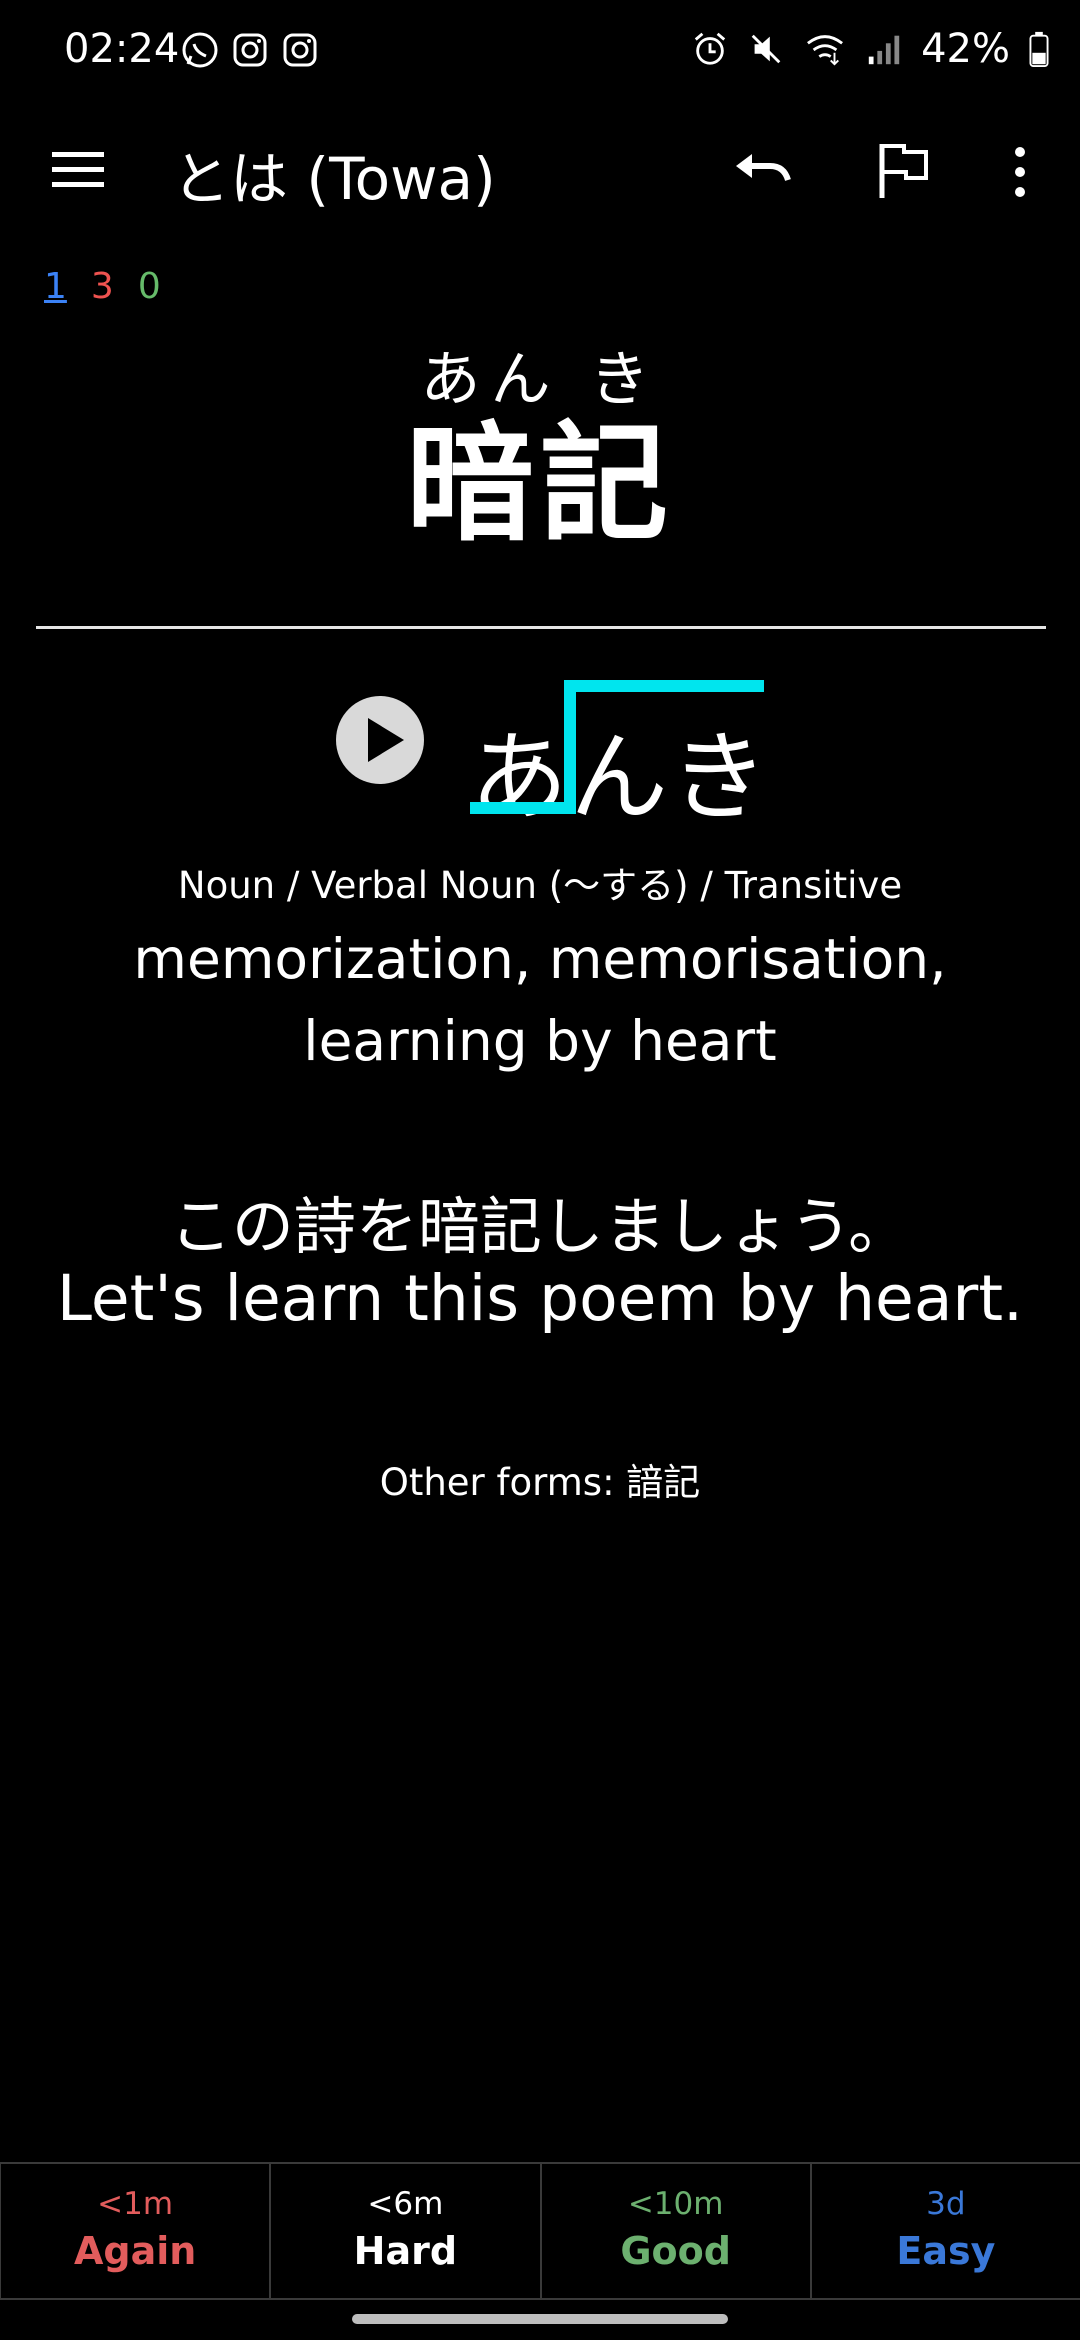 This screenshot has height=2340, width=1080. I want to click on other-forms: Other forms: 諳記, so click(540, 1482).